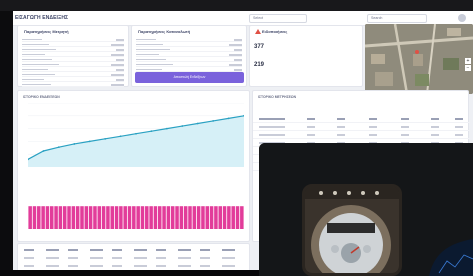 This screenshot has width=473, height=276. Describe the element at coordinates (352, 230) in the screenshot. I see `water-meter-photo` at that location.